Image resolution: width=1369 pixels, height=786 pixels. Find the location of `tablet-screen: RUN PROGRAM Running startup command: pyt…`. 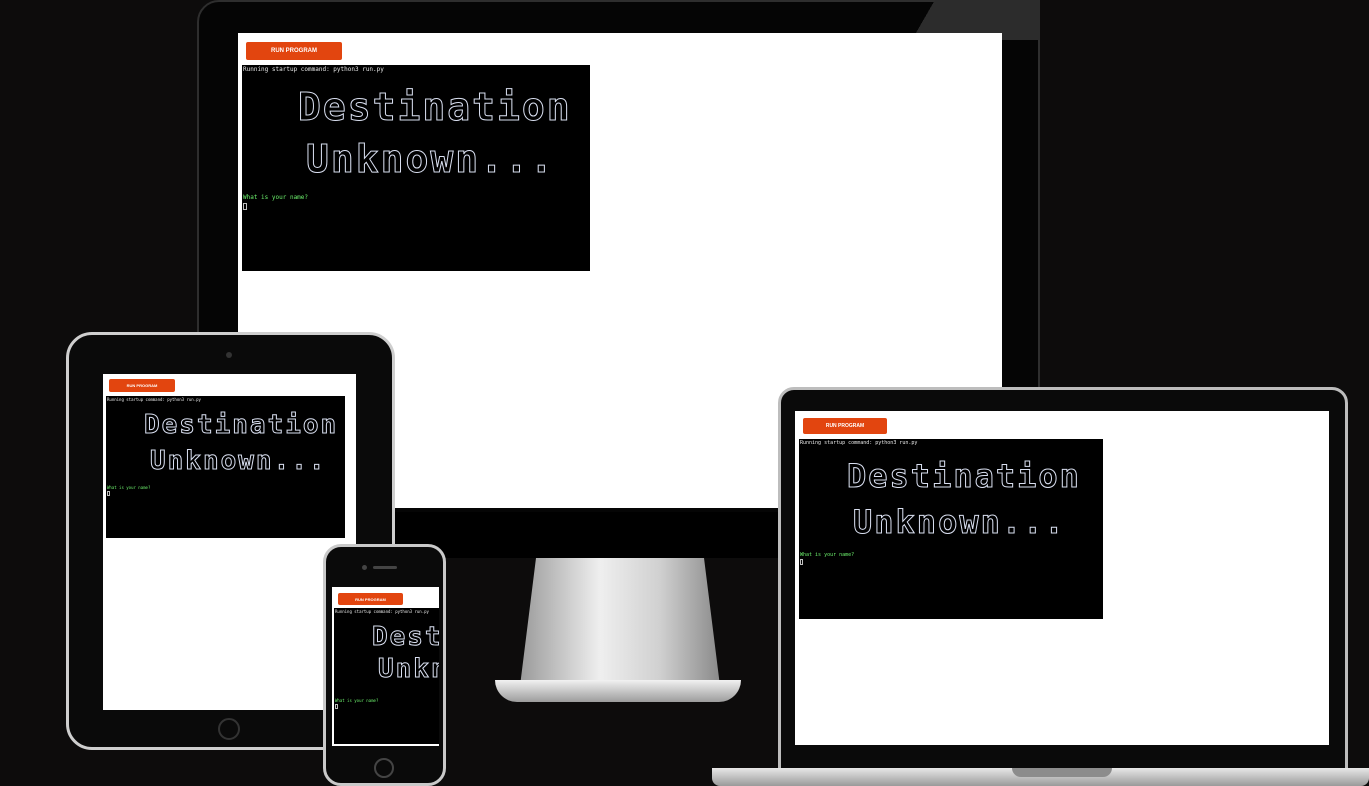

tablet-screen: RUN PROGRAM Running startup command: pyt… is located at coordinates (229, 542).